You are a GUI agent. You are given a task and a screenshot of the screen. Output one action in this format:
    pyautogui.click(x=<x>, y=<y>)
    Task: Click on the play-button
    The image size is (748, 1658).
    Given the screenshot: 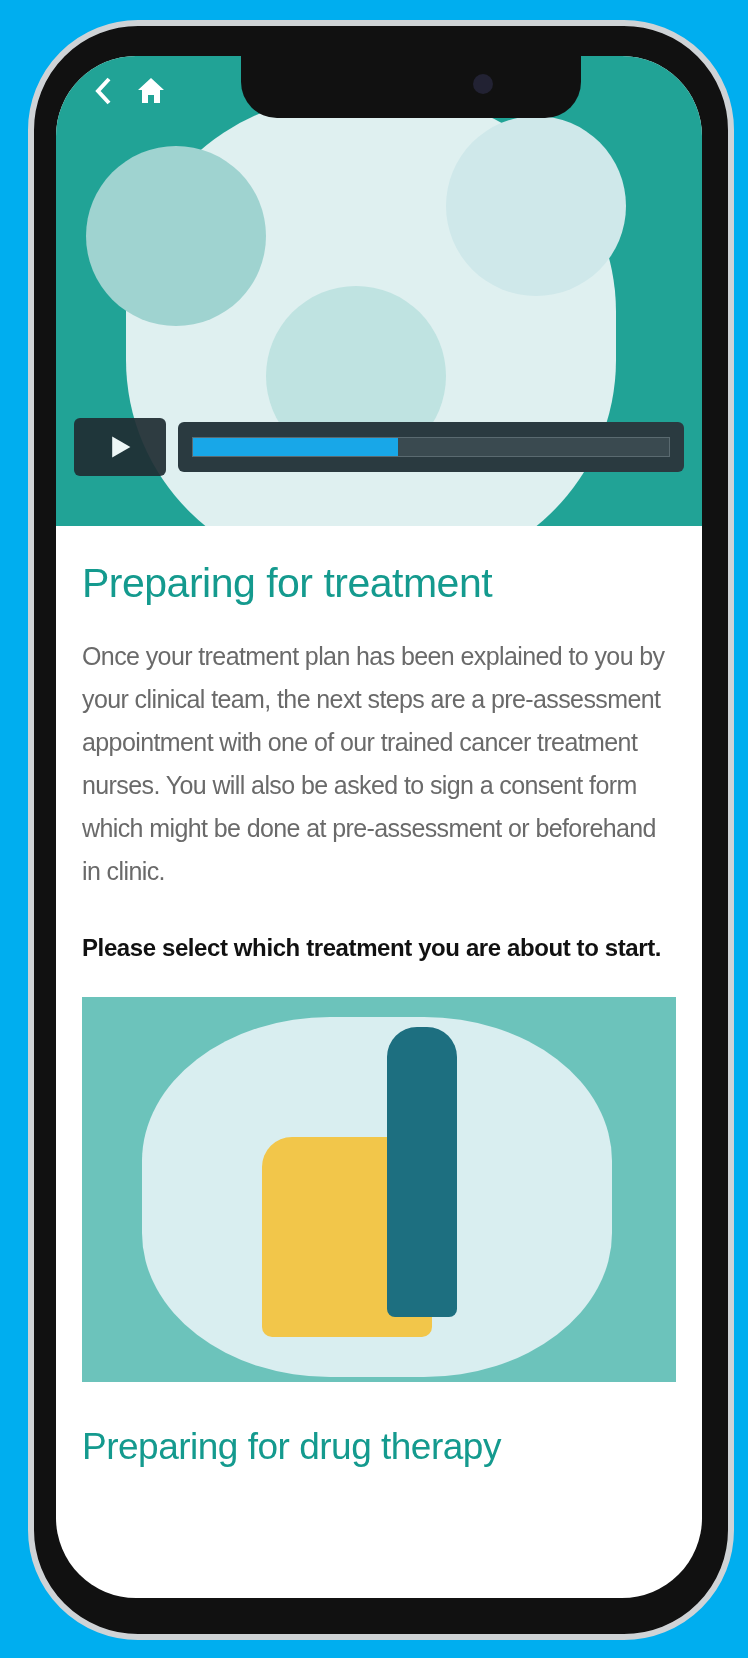 What is the action you would take?
    pyautogui.click(x=120, y=447)
    